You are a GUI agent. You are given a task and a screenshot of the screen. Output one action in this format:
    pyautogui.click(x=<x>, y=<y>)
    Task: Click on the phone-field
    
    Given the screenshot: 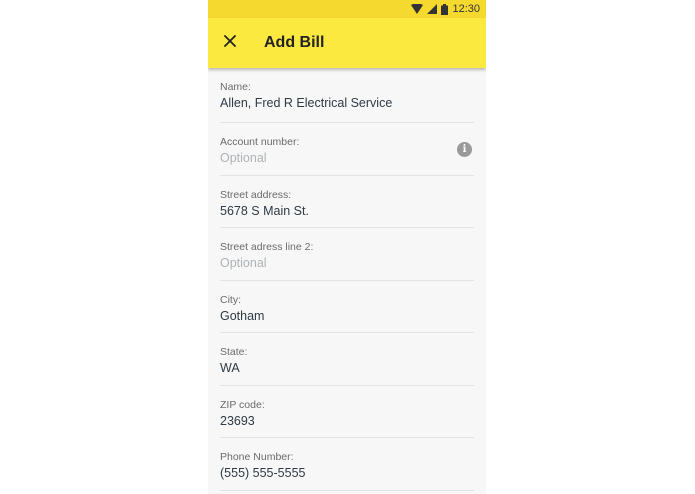 What is the action you would take?
    pyautogui.click(x=330, y=473)
    